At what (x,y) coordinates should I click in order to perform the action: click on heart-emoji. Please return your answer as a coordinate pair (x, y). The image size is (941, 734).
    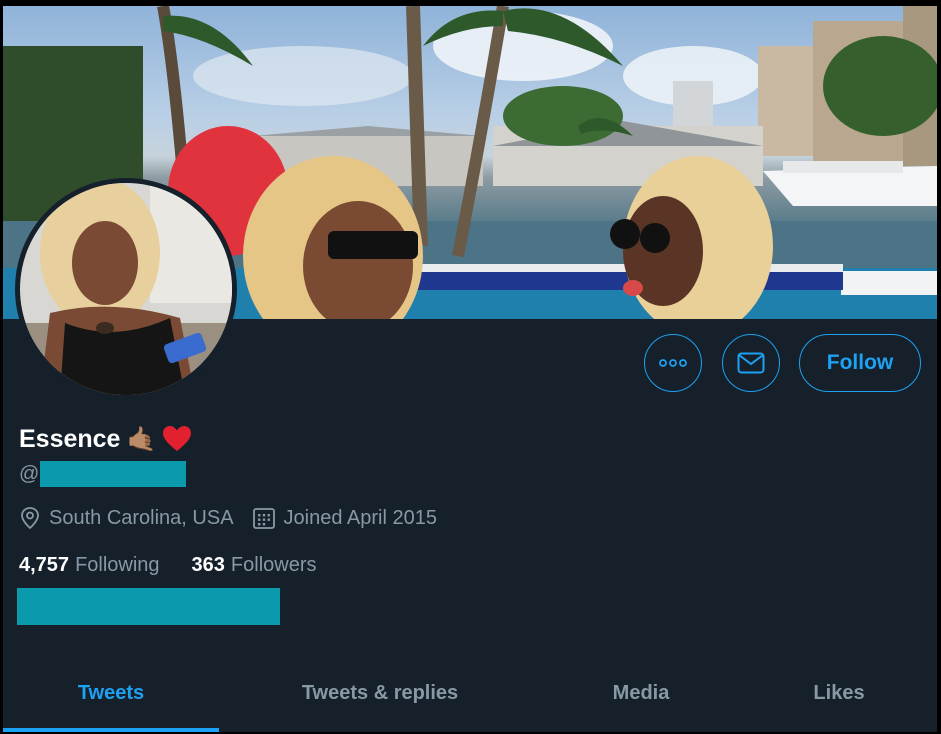
    Looking at the image, I should click on (177, 438).